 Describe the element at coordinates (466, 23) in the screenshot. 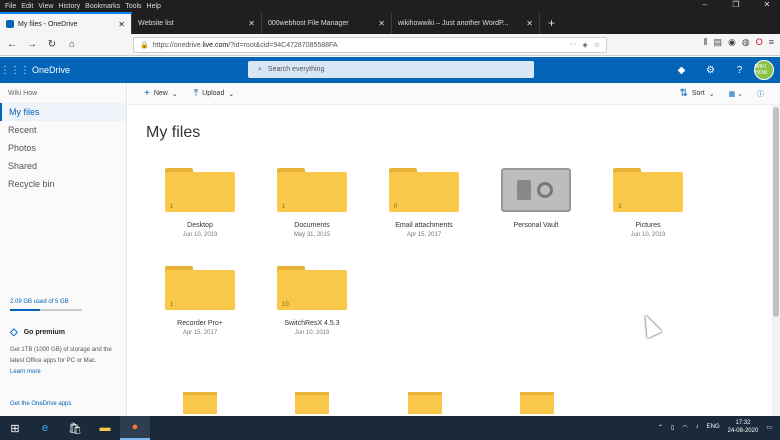

I see `tab-wikihowwiki: wikihowwiki – Just another WordP... ✕` at that location.